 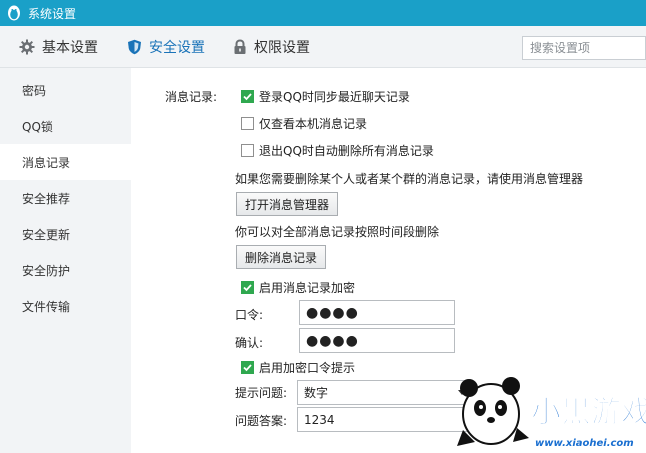 What do you see at coordinates (249, 315) in the screenshot?
I see `password-label: 口令:` at bounding box center [249, 315].